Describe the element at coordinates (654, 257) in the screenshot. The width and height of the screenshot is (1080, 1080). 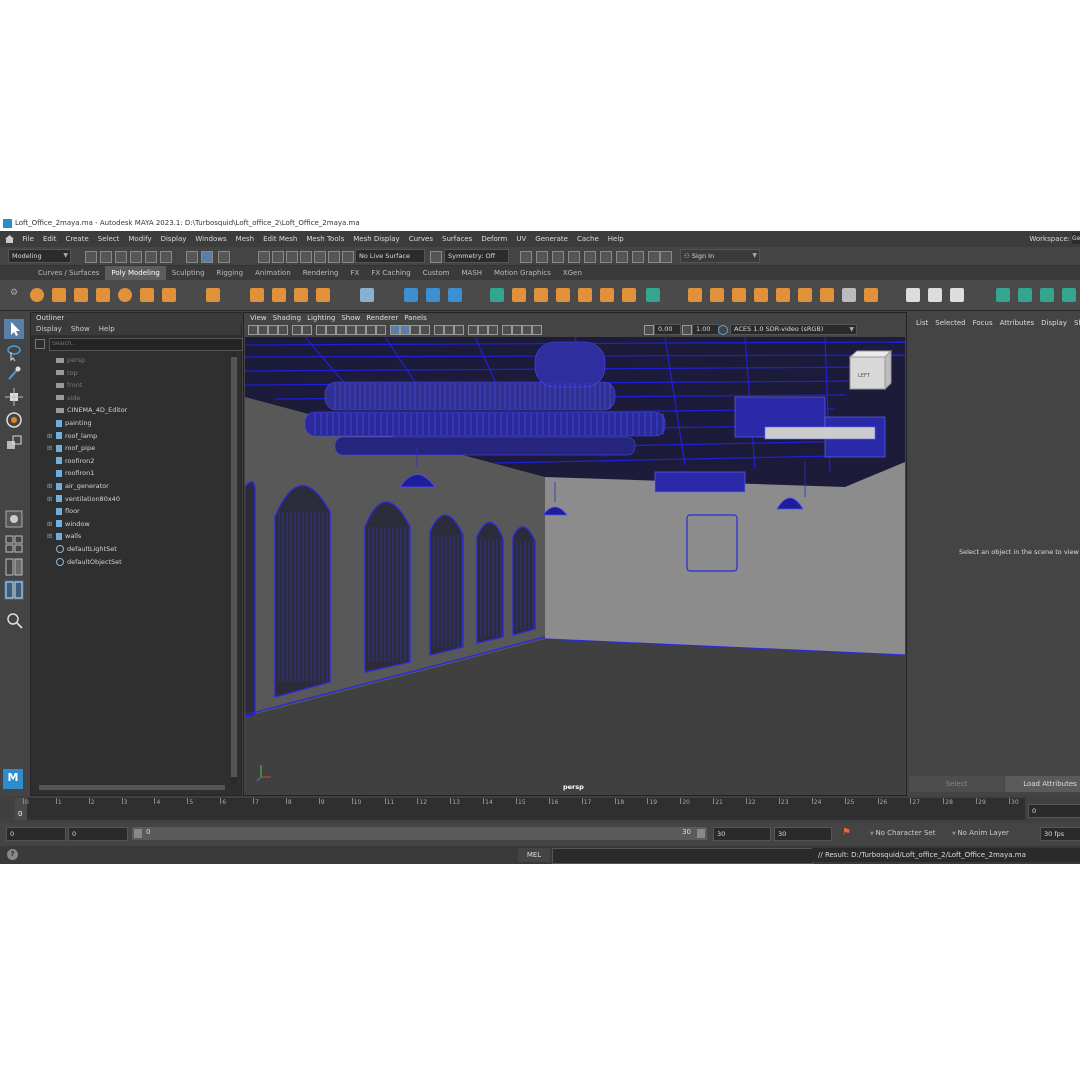
I see `pause-icon` at that location.